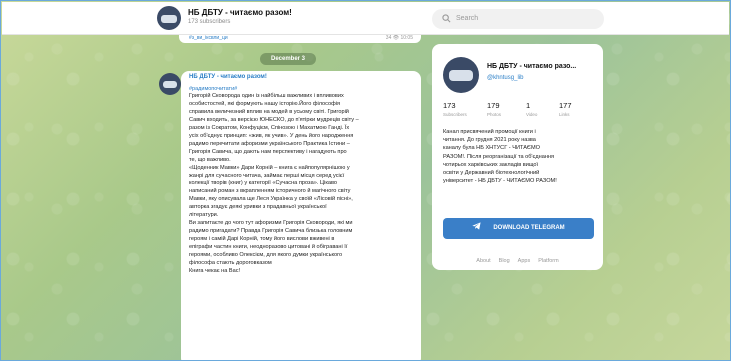 This screenshot has height=361, width=731. Describe the element at coordinates (476, 226) in the screenshot. I see `telegram-plane-icon` at that location.